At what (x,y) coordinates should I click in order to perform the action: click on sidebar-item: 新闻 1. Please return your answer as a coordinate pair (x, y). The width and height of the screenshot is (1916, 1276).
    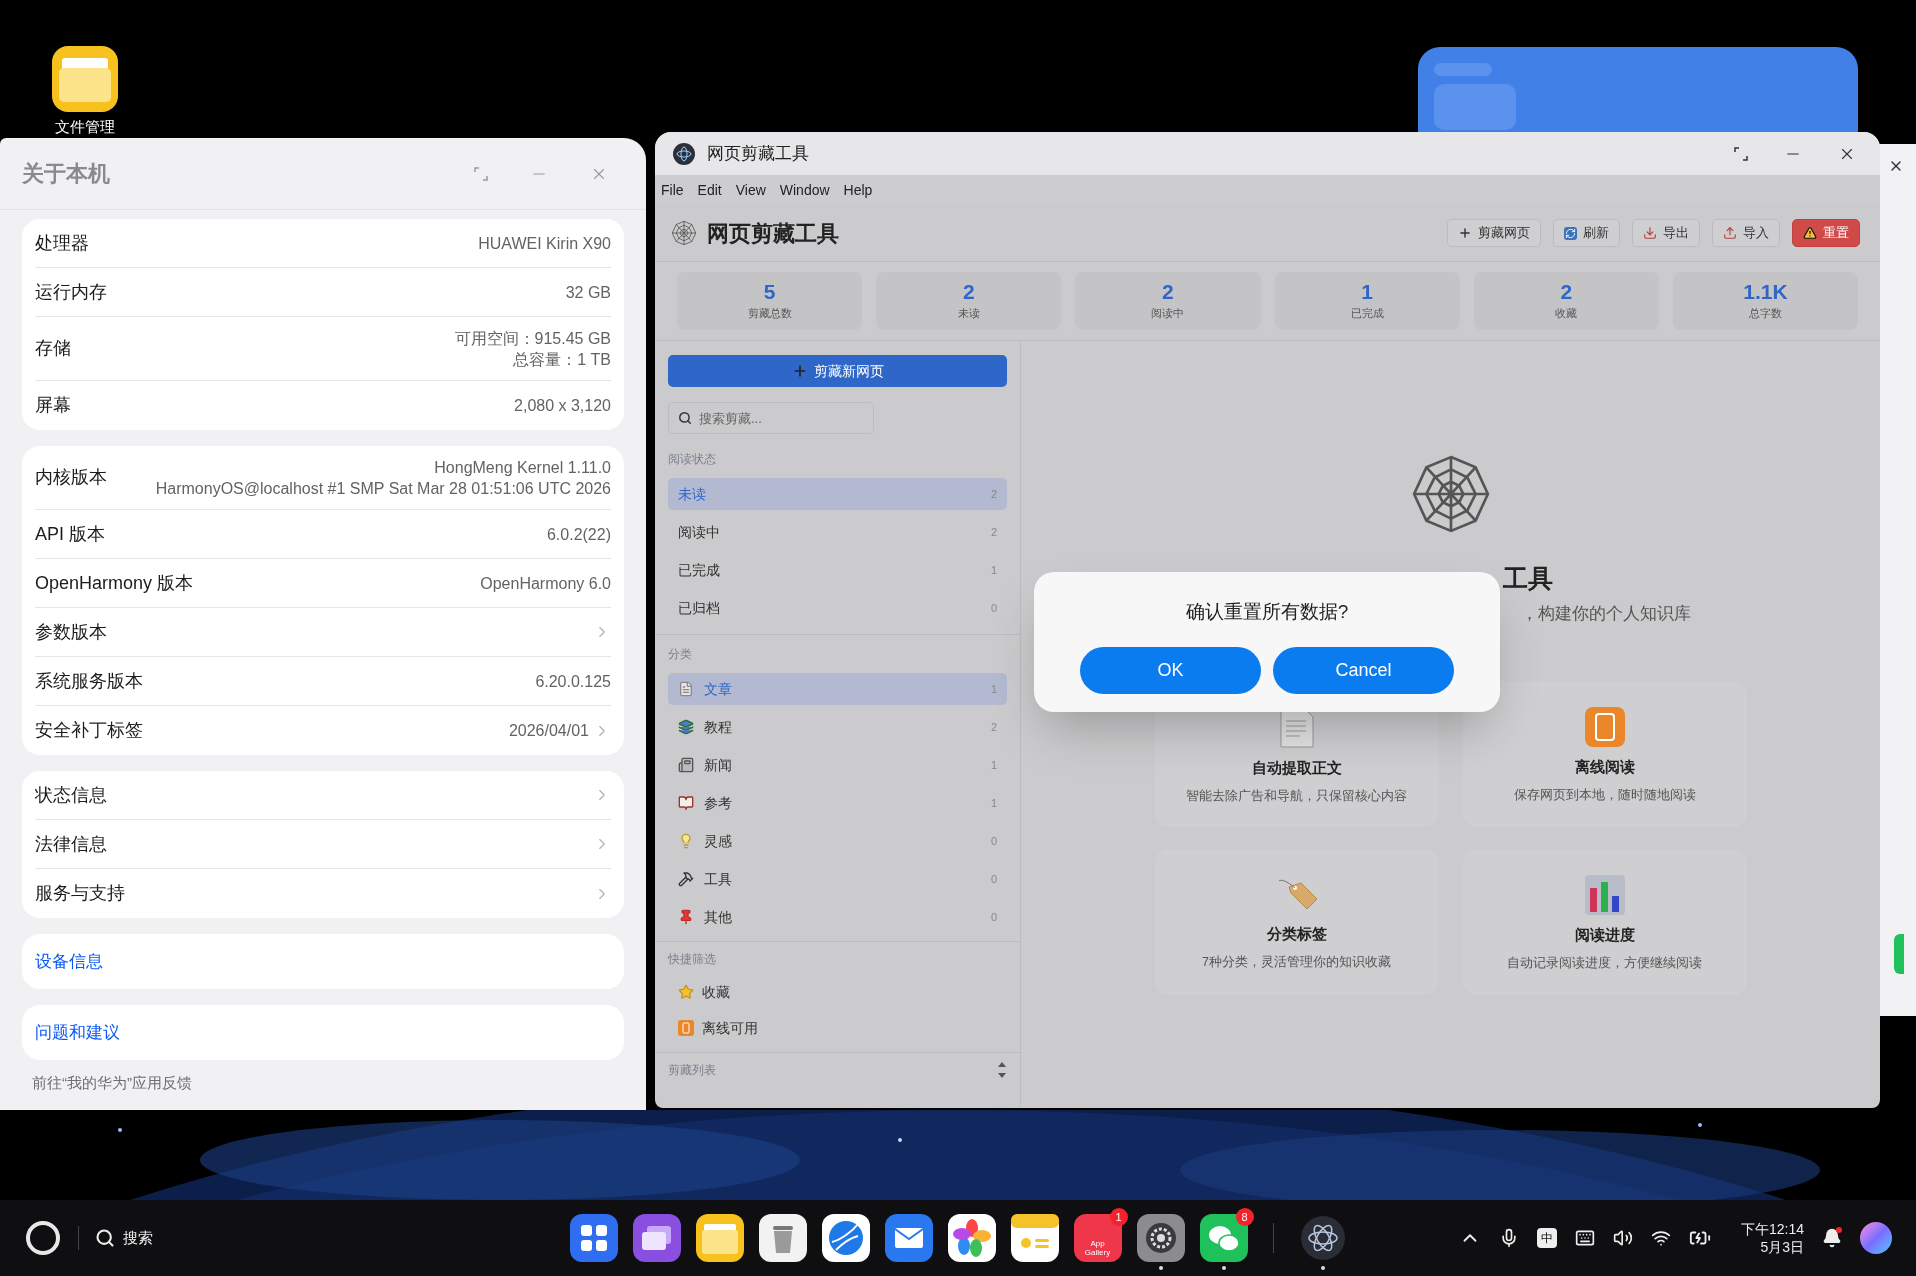
    Looking at the image, I should click on (837, 765).